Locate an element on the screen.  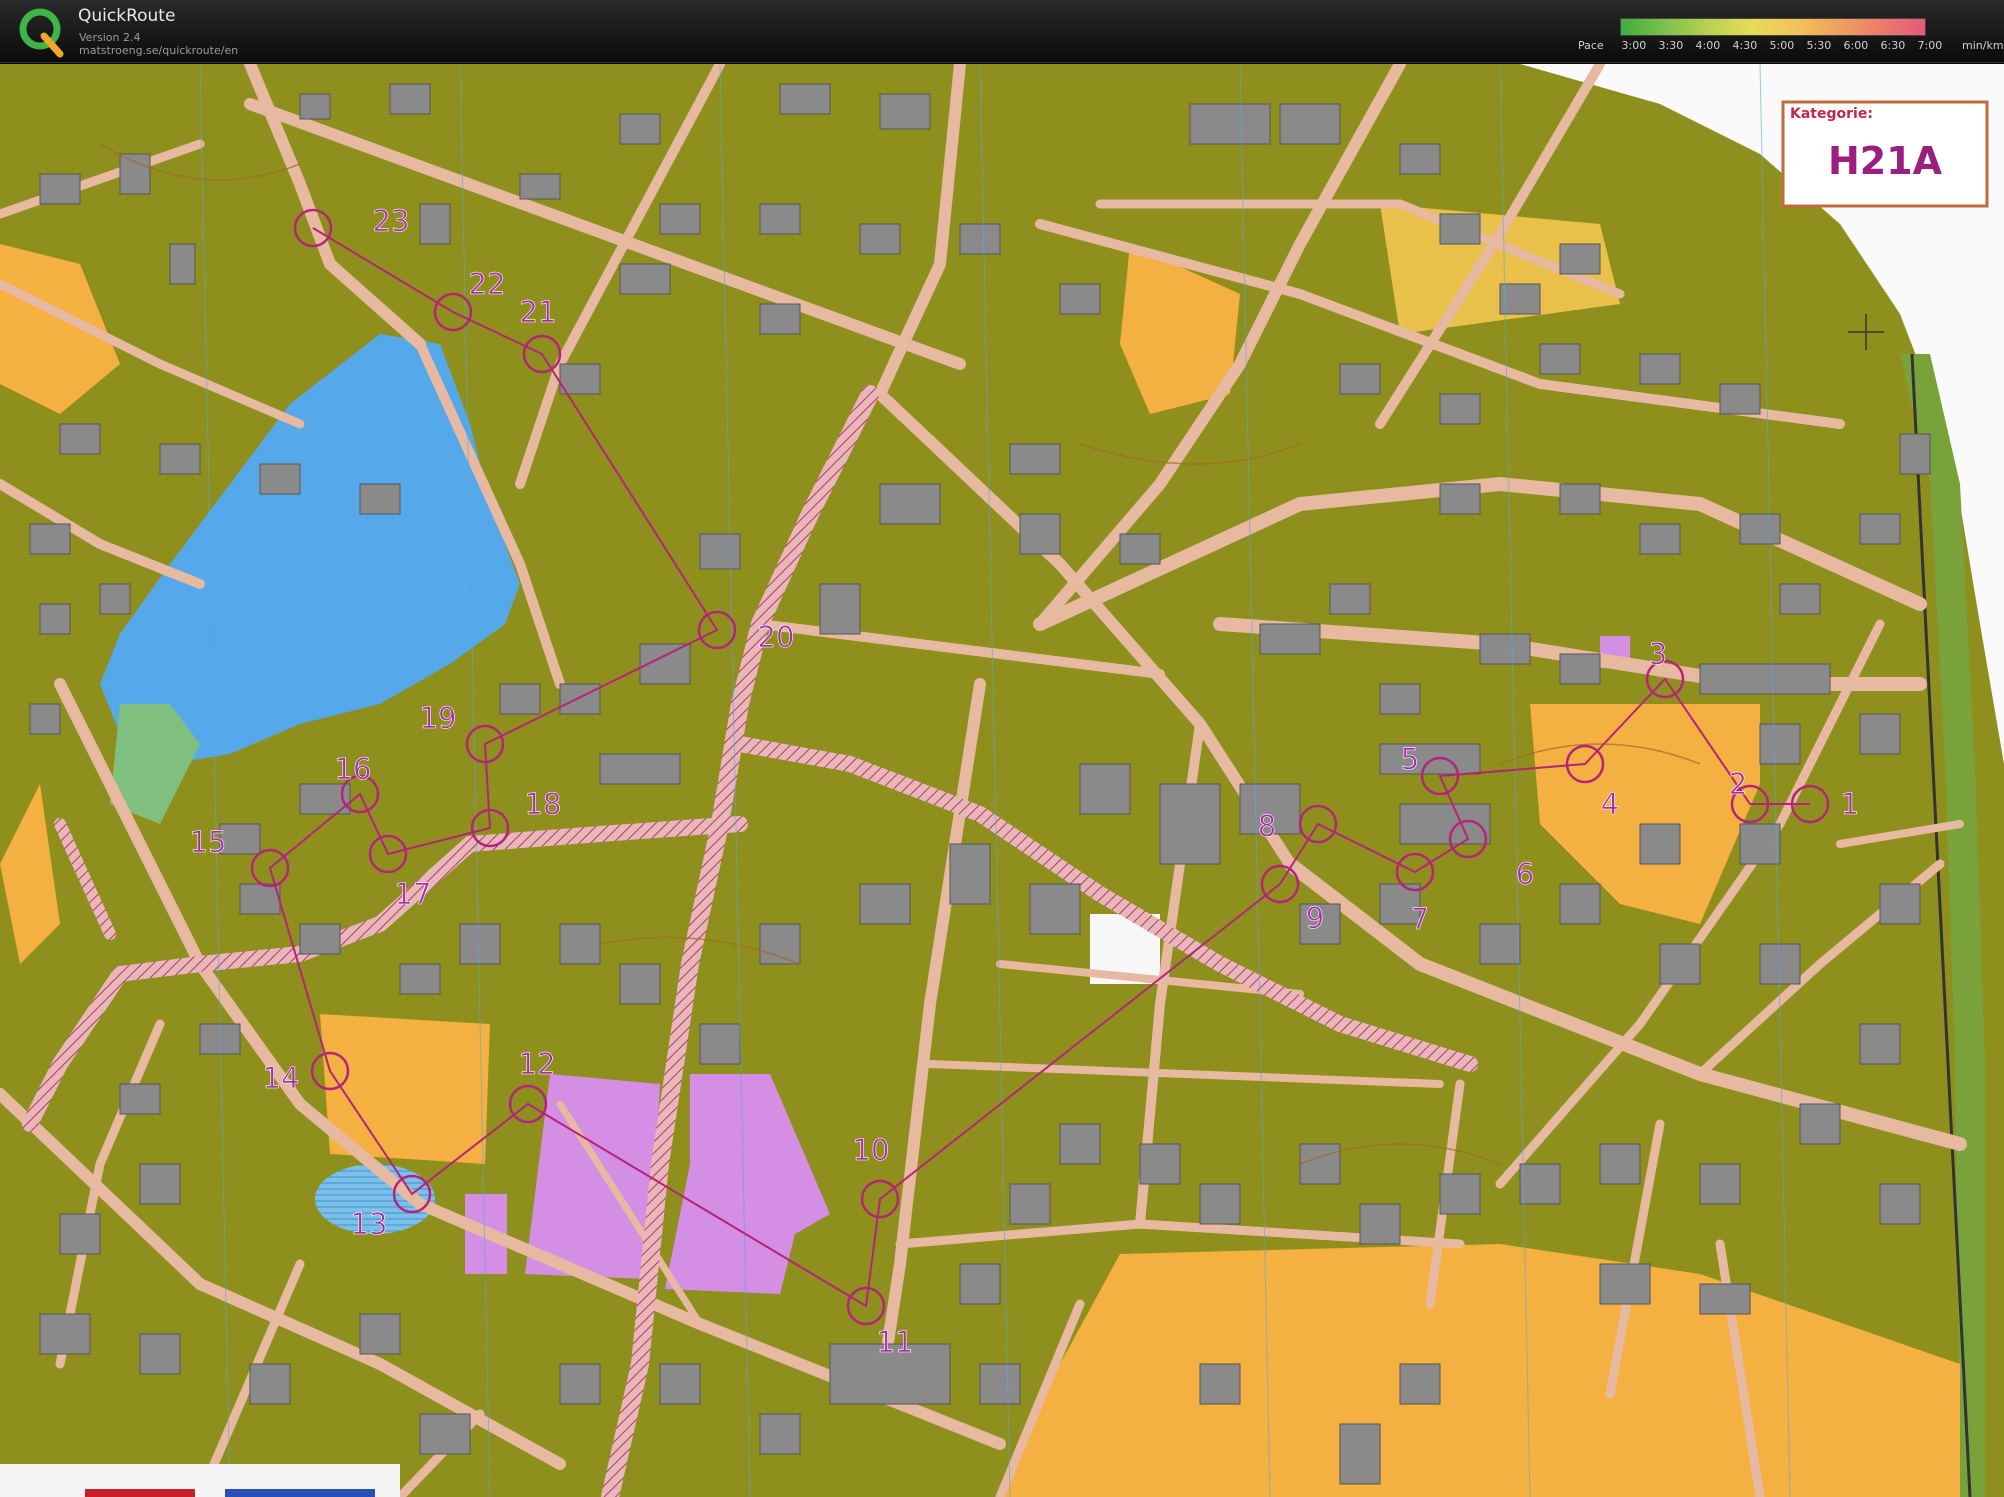
pace-tick: 4:30 is located at coordinates (1745, 45).